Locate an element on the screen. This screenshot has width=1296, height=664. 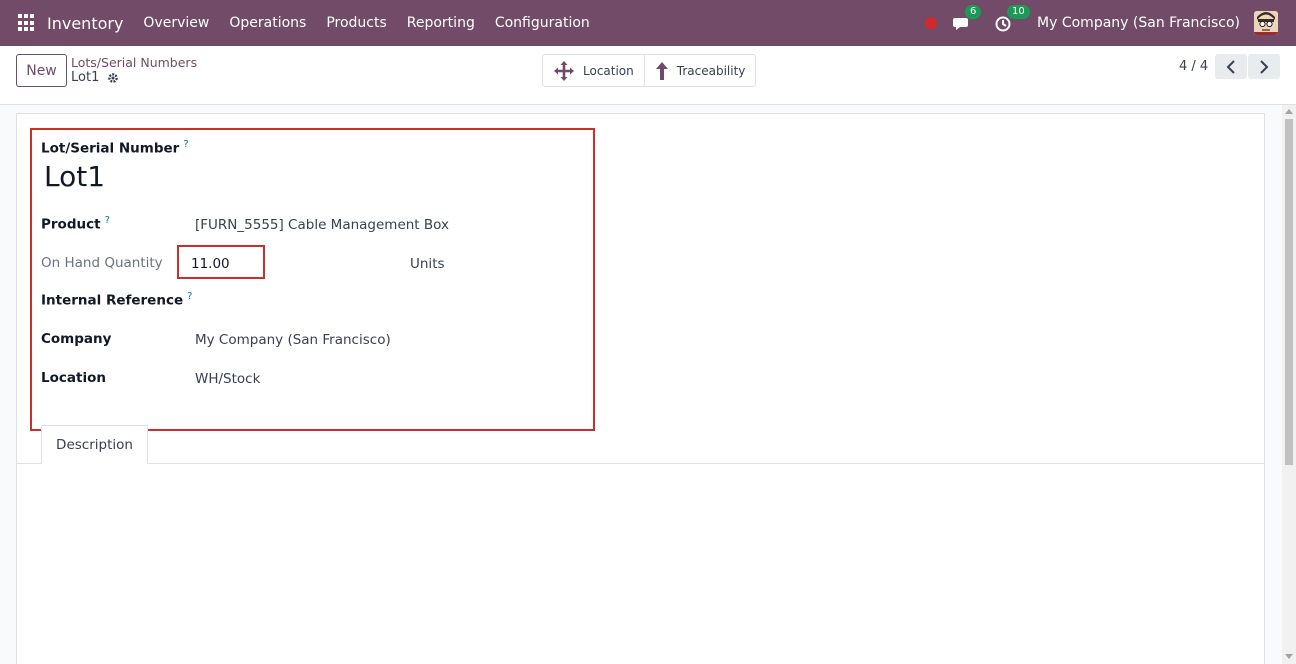
apps-grid-icon is located at coordinates (27, 23).